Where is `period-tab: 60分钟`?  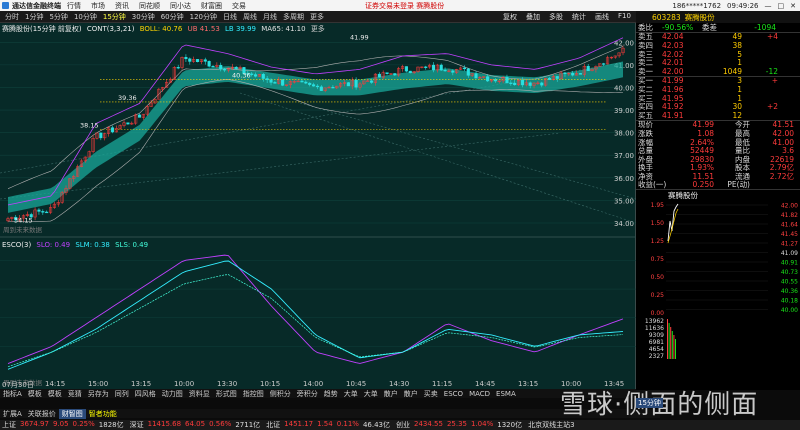 period-tab: 60分钟 is located at coordinates (172, 17).